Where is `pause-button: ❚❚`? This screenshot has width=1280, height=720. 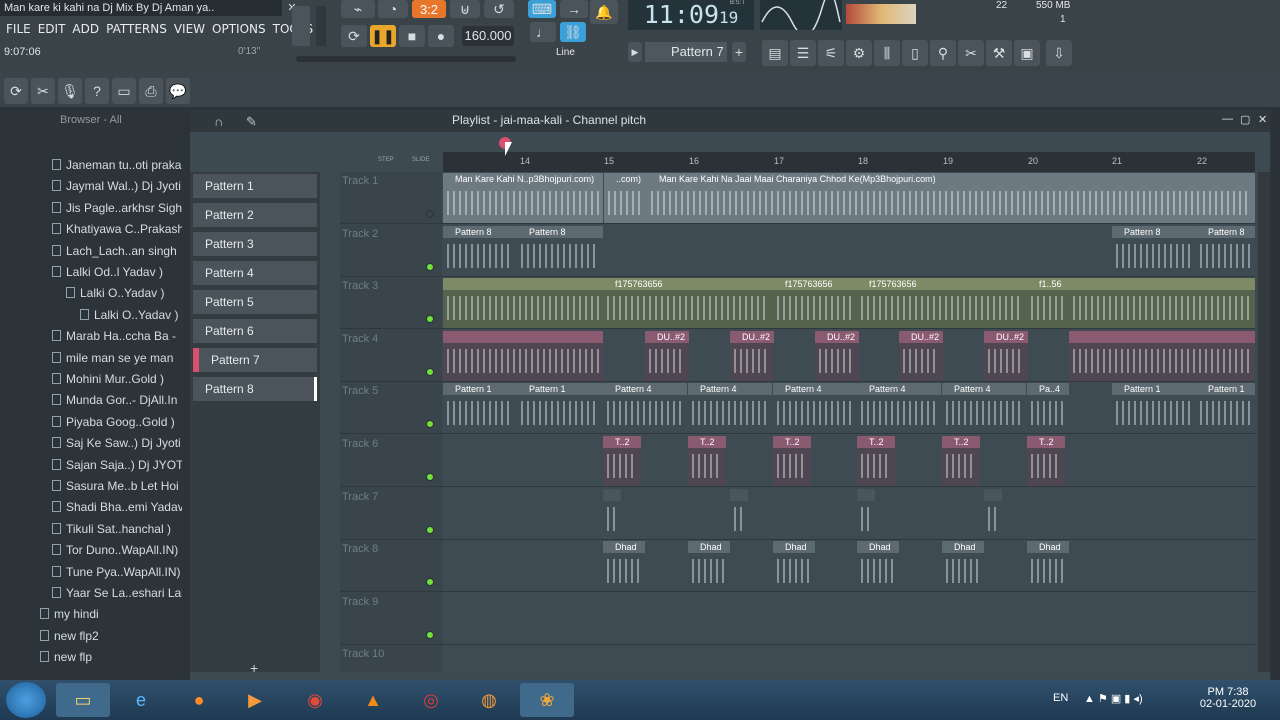 pause-button: ❚❚ is located at coordinates (383, 36).